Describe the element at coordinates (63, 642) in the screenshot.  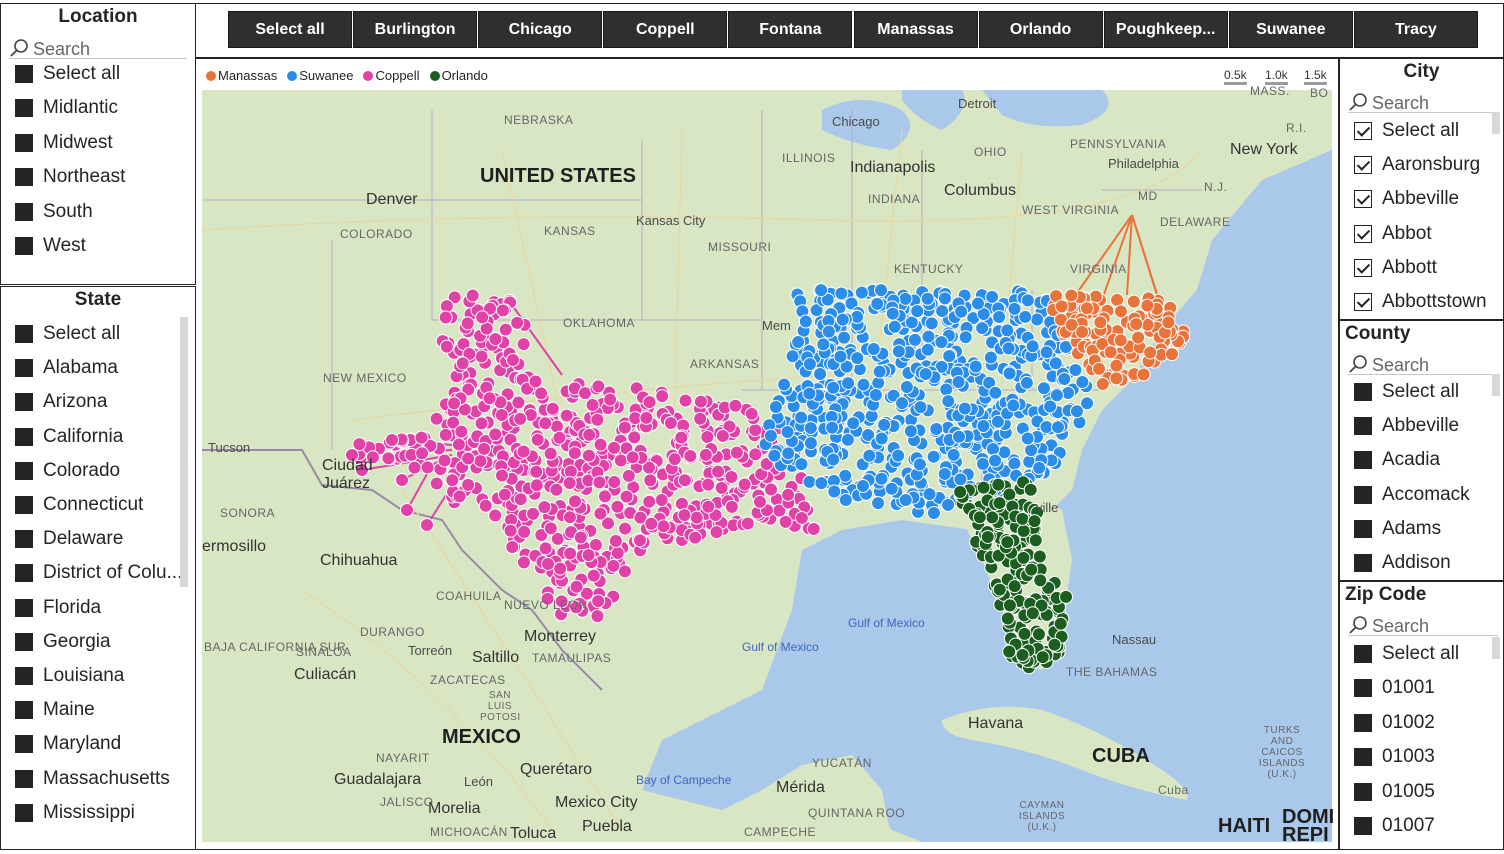
I see `state-item: Georgia` at that location.